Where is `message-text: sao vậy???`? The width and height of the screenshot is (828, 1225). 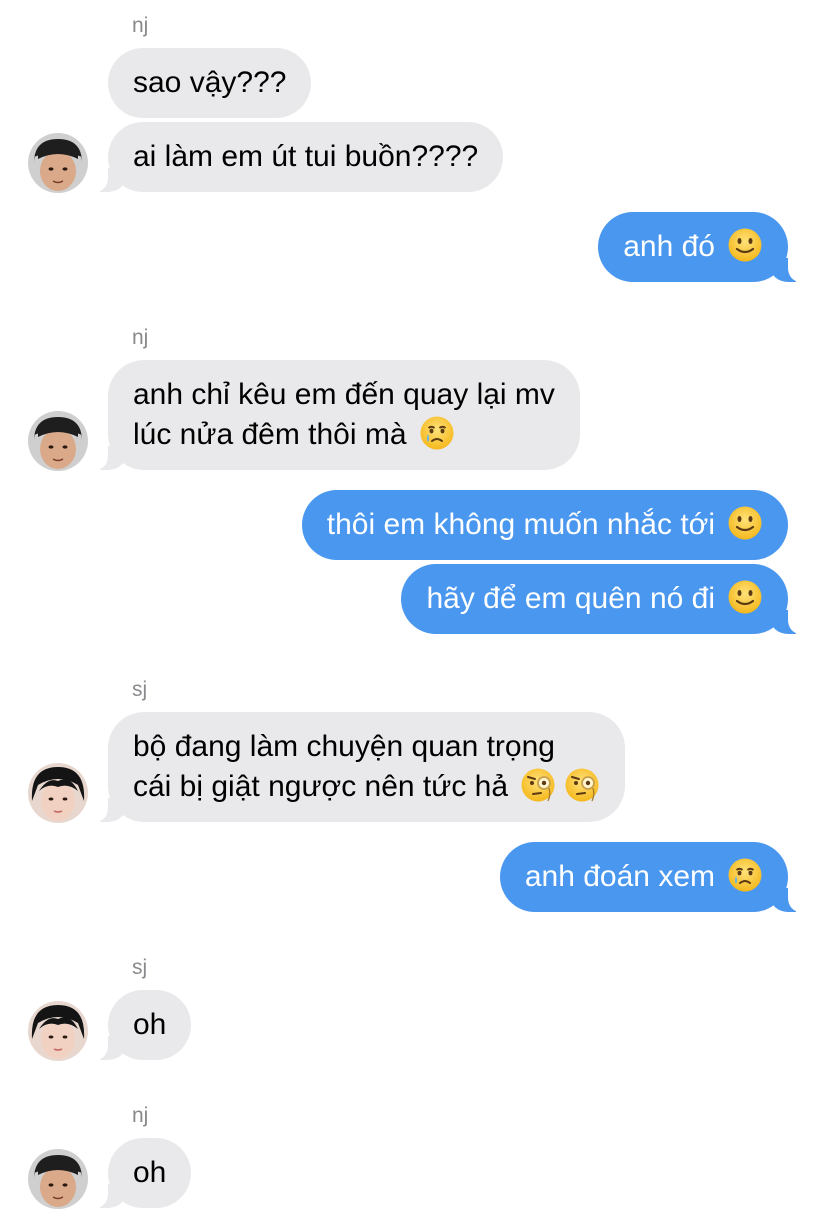 message-text: sao vậy??? is located at coordinates (210, 82).